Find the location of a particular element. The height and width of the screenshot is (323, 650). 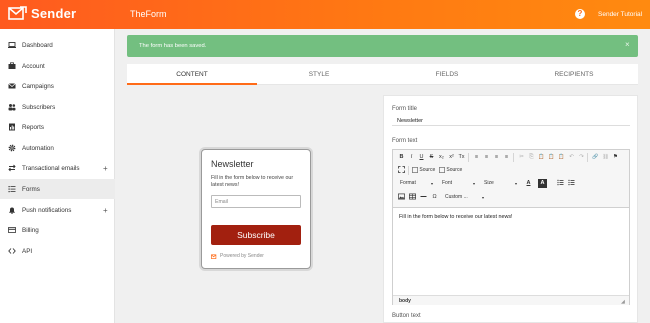

horizontal-rule-icon is located at coordinates (423, 197).